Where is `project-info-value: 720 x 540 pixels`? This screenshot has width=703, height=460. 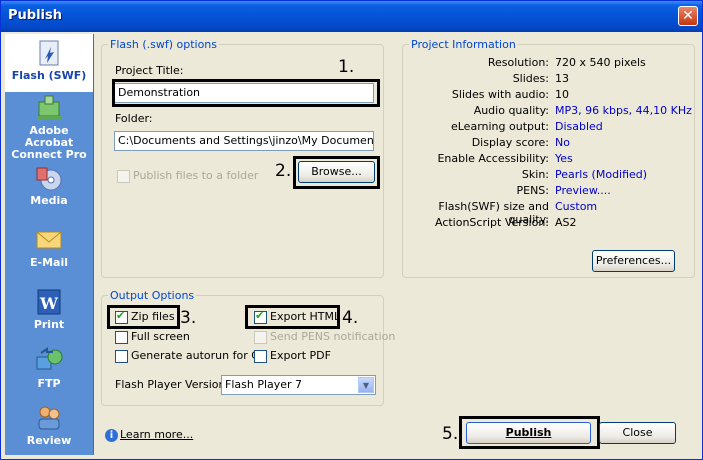 project-info-value: 720 x 540 pixels is located at coordinates (600, 62).